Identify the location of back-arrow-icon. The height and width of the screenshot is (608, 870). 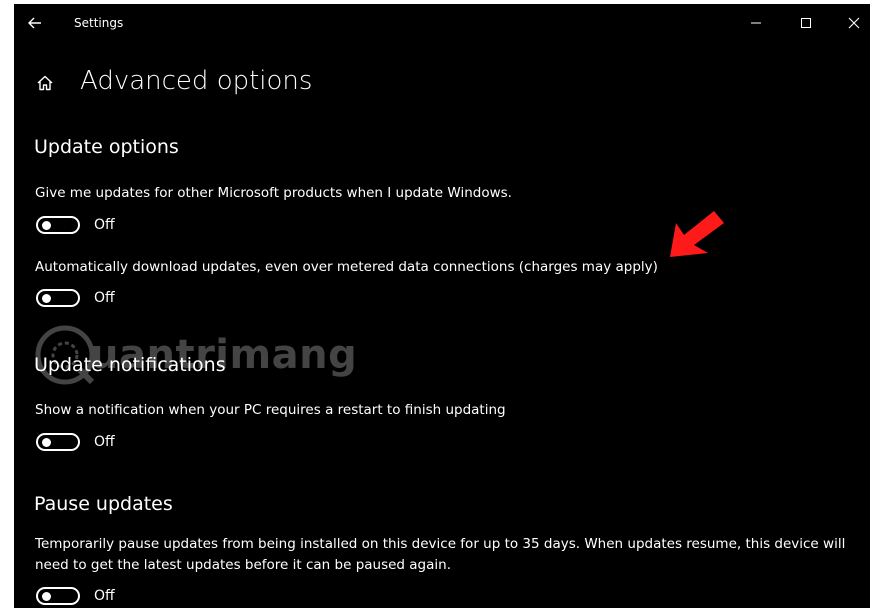
(34, 23).